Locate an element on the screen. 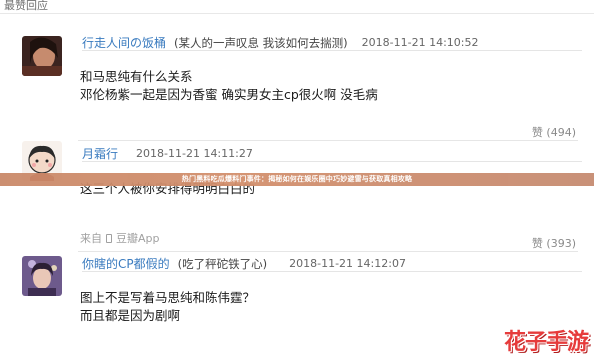 The image size is (594, 358). comment-time: 2018-11-21 14:12:07 is located at coordinates (347, 263).